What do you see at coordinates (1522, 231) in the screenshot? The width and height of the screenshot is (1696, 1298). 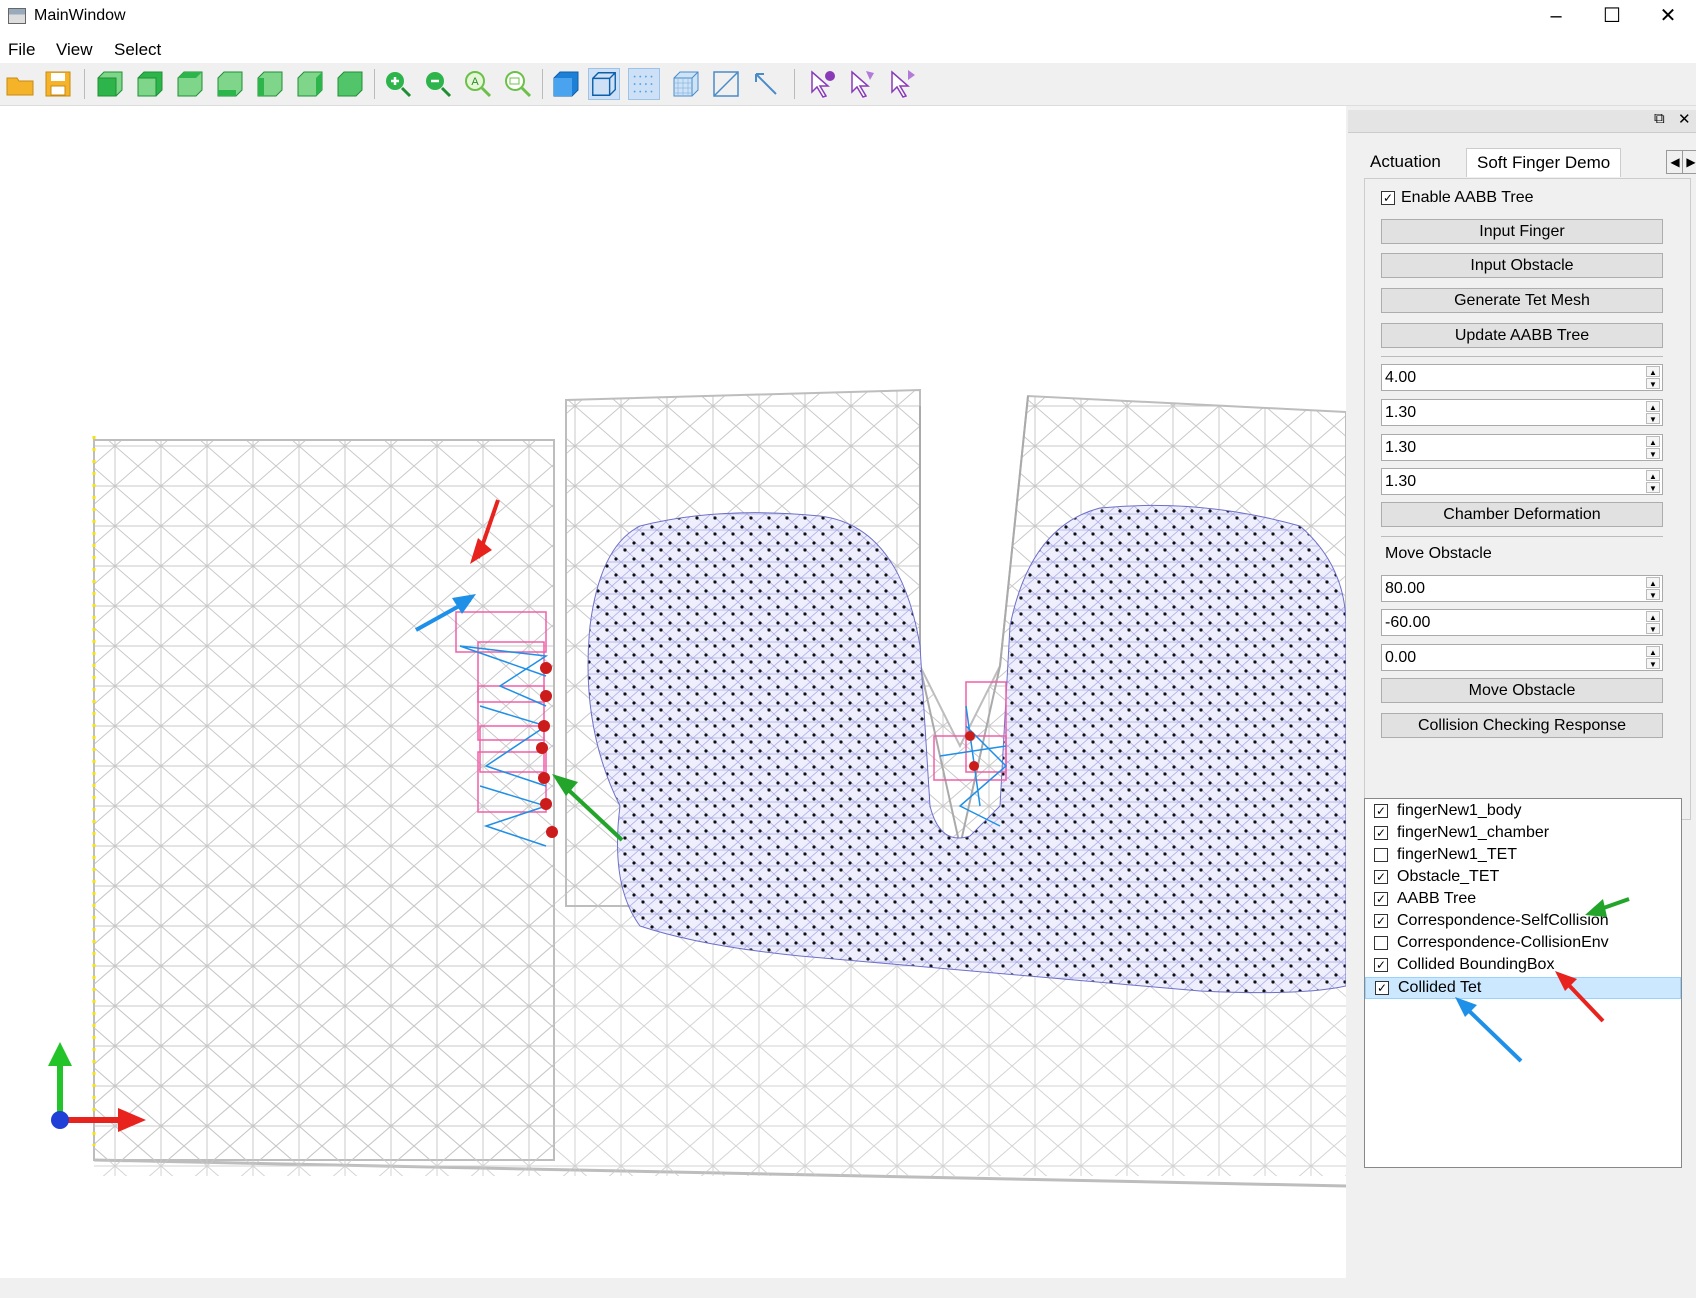 I see `input-finger-button: Input Finger` at bounding box center [1522, 231].